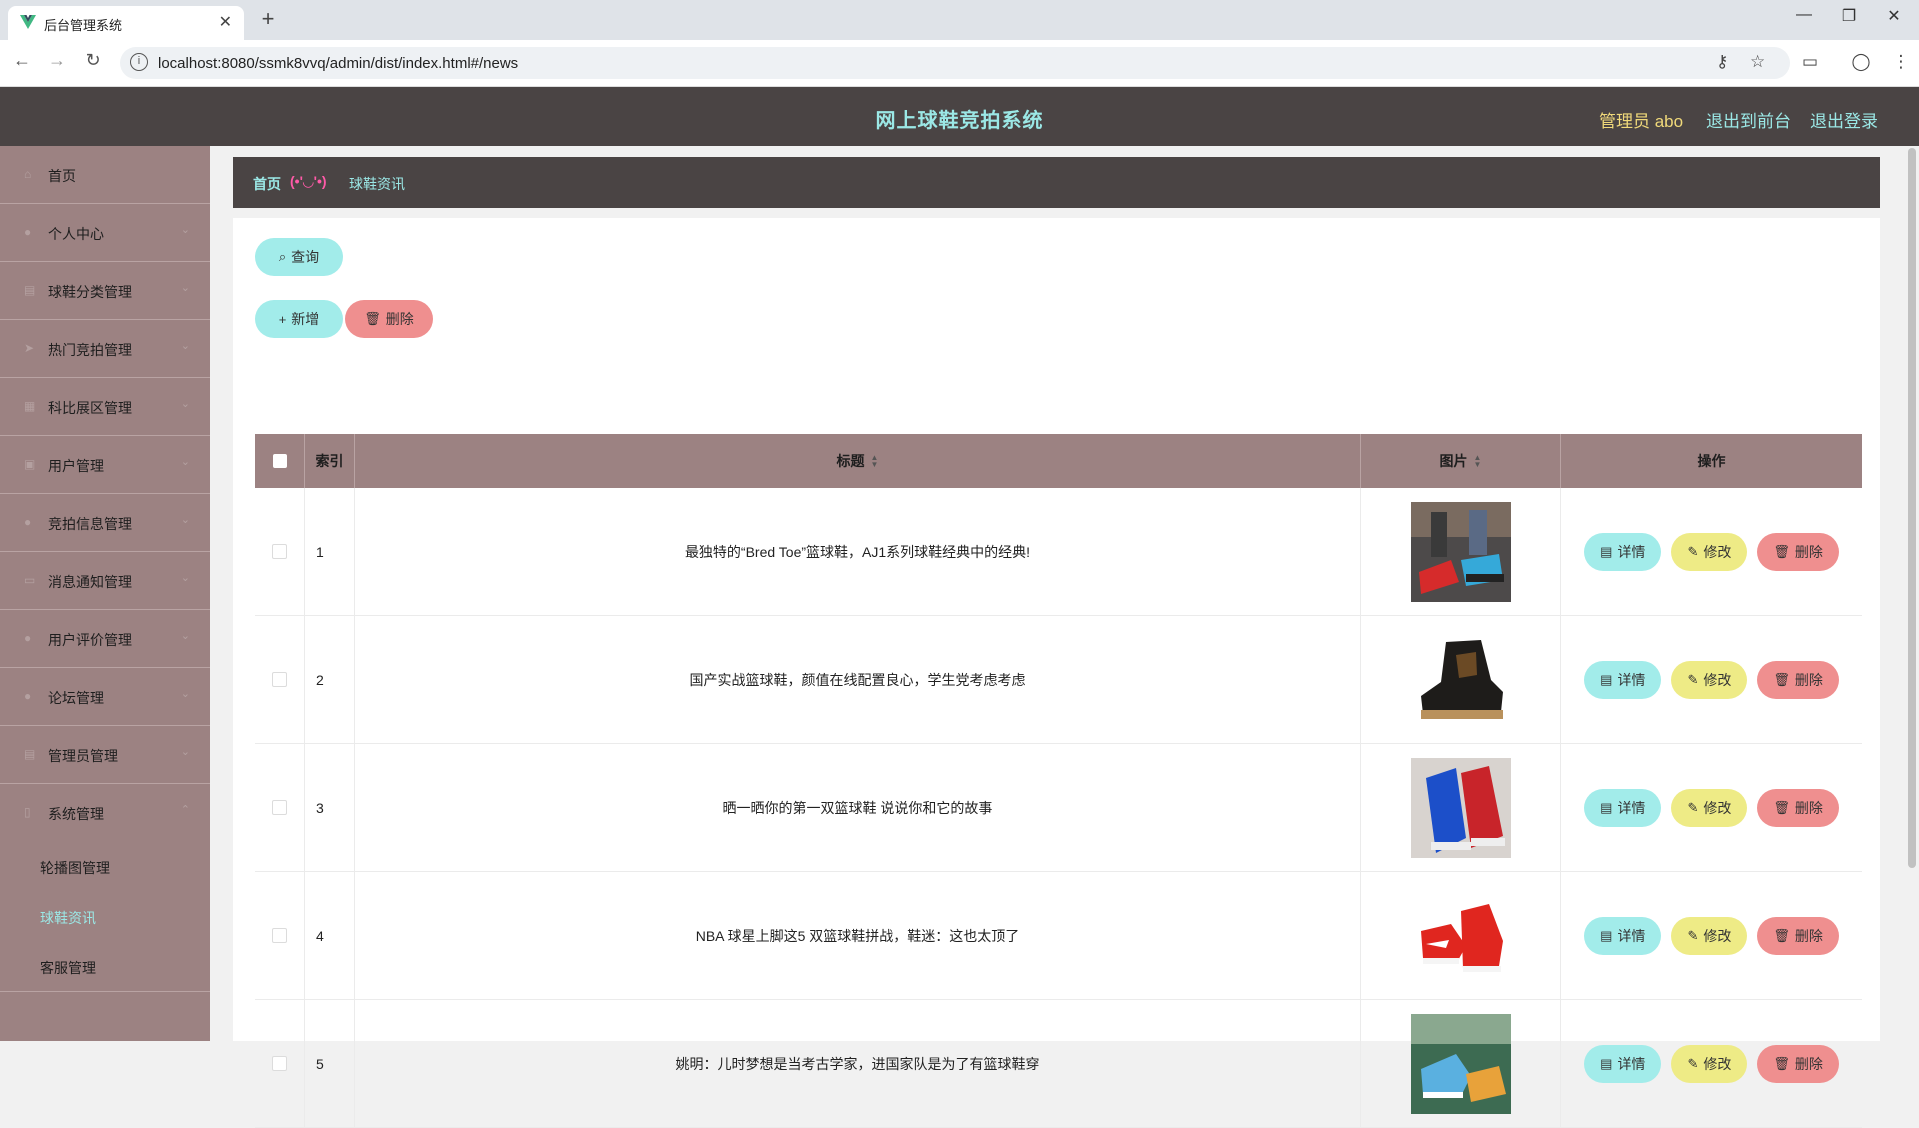 This screenshot has width=1919, height=1128. I want to click on sidebar-subitem-customer-service: 客服管理, so click(105, 966).